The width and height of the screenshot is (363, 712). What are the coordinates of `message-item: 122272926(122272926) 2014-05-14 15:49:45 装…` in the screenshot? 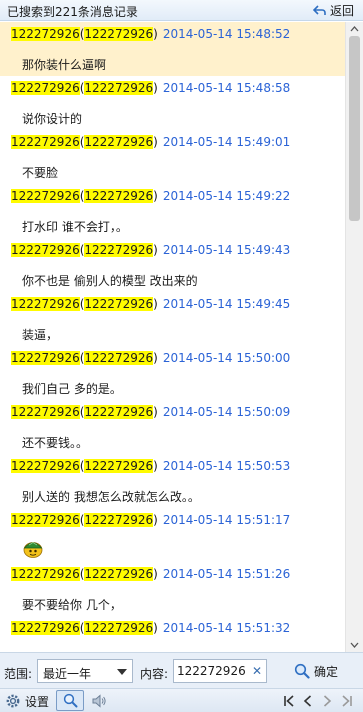 It's located at (172, 319).